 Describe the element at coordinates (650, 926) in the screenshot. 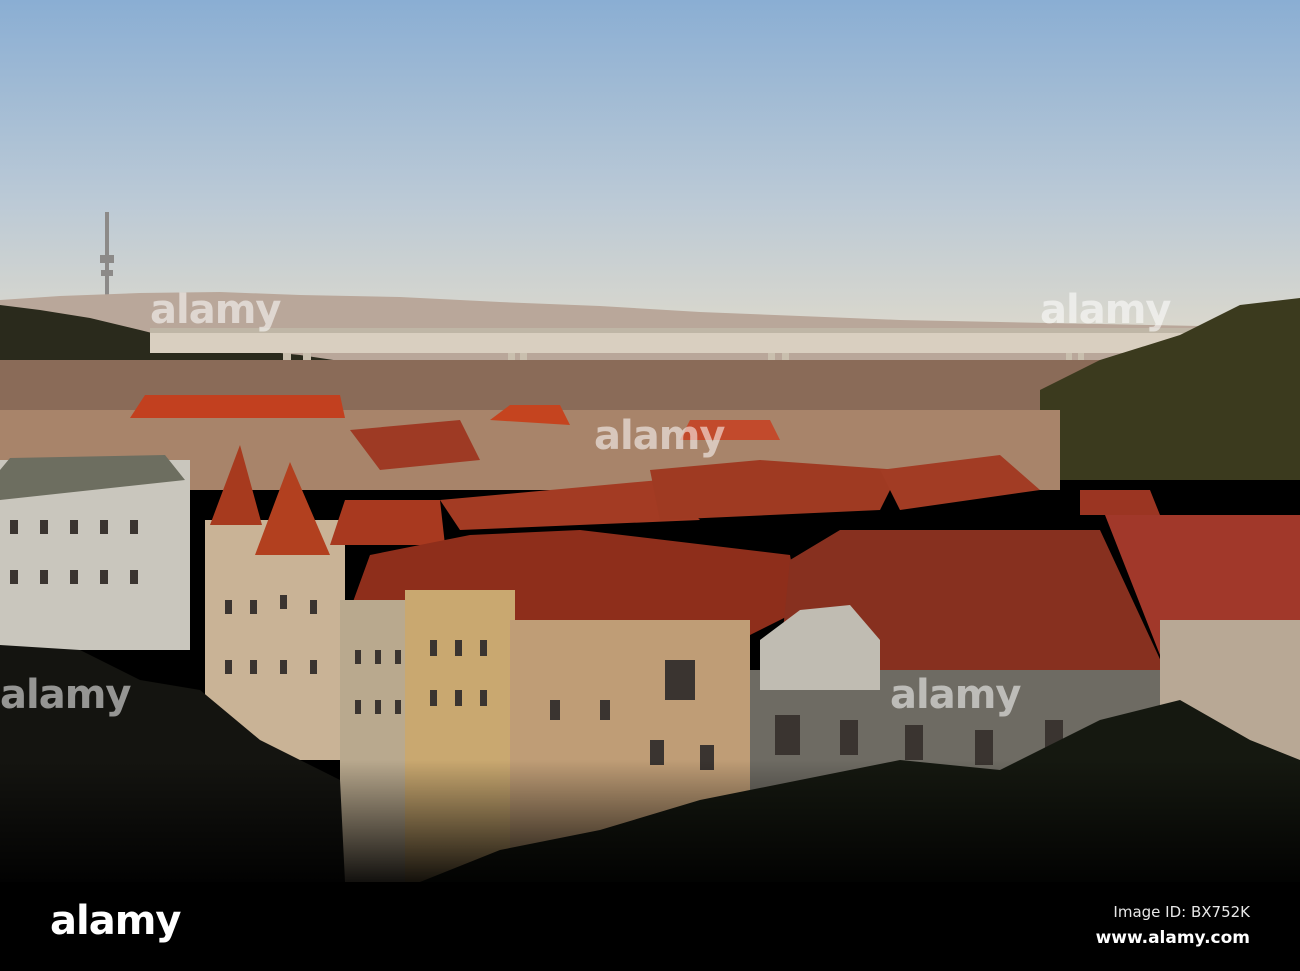

I see `footer-bar` at that location.